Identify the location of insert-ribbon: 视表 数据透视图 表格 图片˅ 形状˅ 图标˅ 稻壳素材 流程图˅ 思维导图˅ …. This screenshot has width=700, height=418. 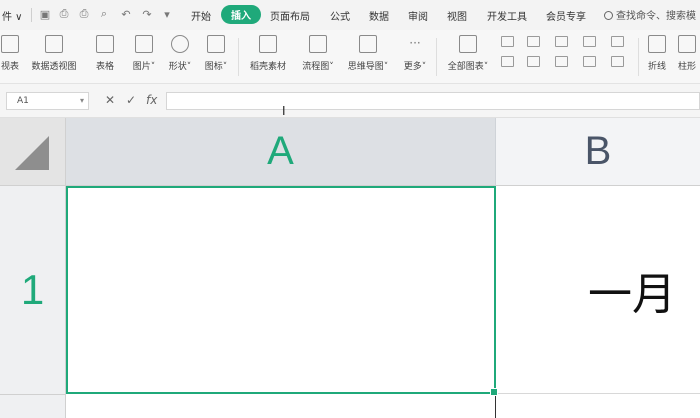
(350, 57).